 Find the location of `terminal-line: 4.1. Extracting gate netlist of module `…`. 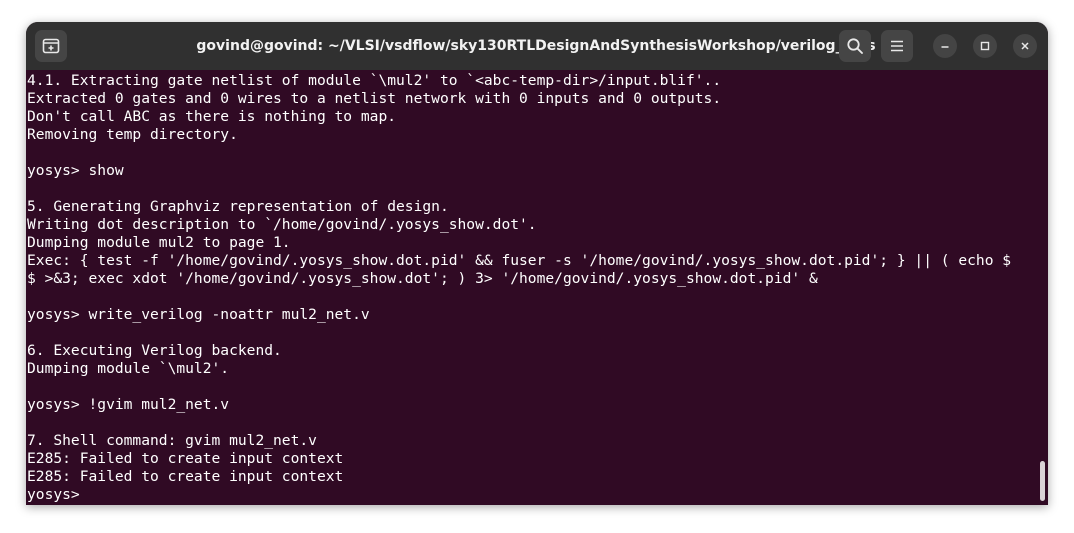

terminal-line: 4.1. Extracting gate netlist of module `… is located at coordinates (374, 80).